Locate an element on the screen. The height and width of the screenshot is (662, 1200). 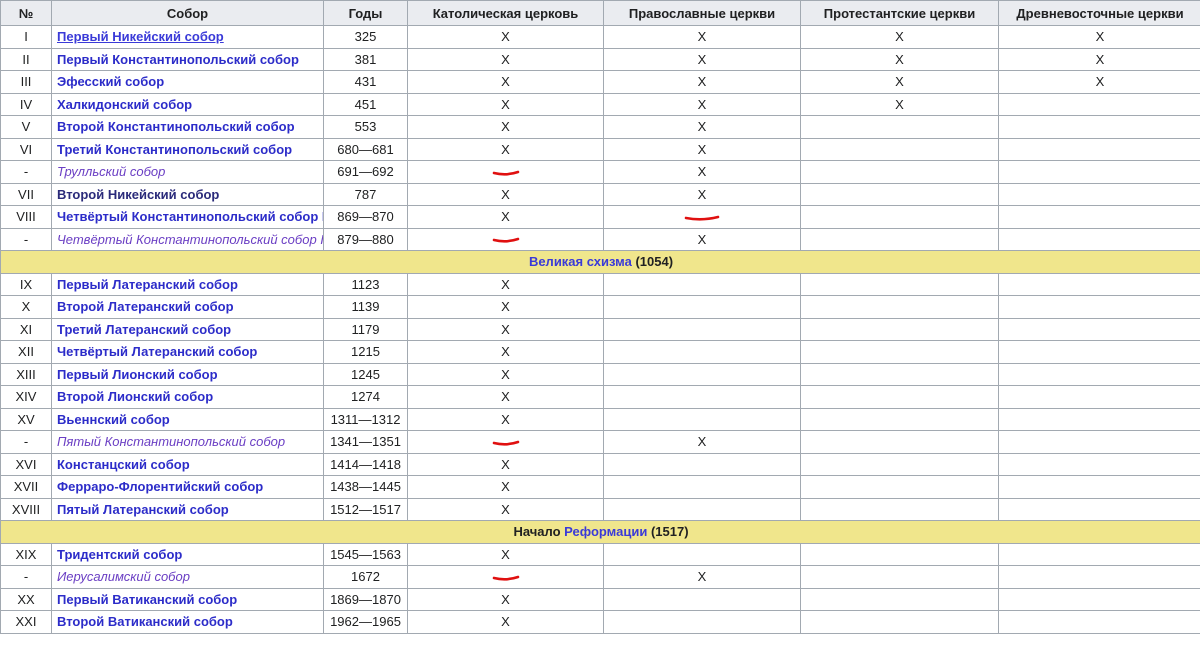
table-row: XIX Тридентский собор 1545—1563 X is located at coordinates (600, 554).